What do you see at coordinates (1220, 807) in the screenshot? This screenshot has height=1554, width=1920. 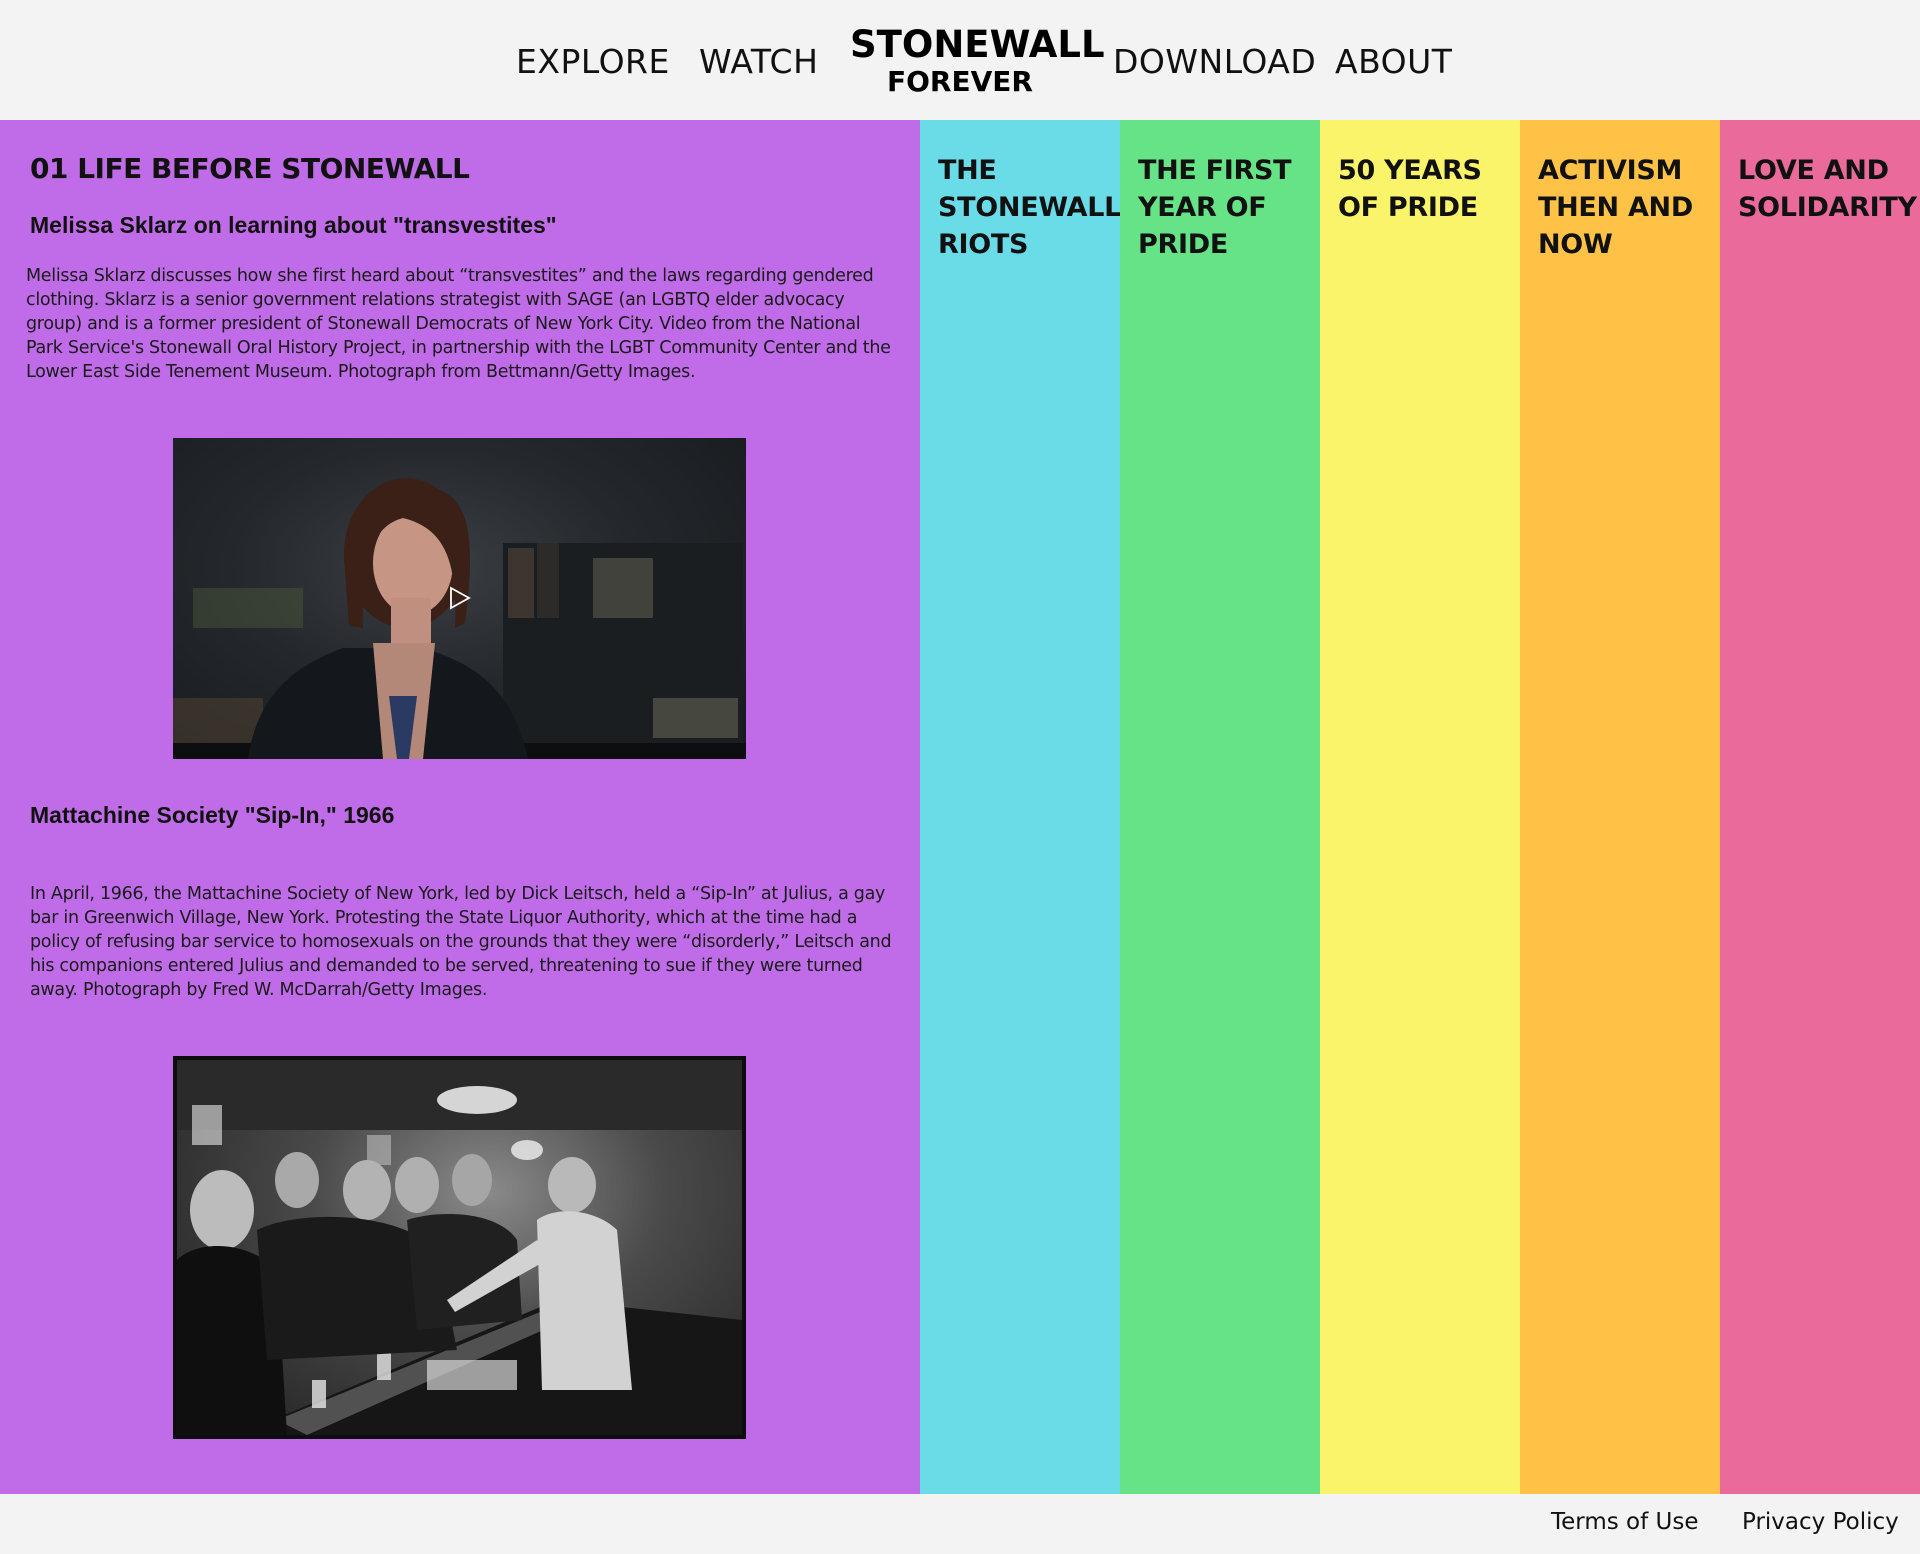 I see `section-link-first-year-of-pride: THE FIRST YEAR OF PRIDE` at bounding box center [1220, 807].